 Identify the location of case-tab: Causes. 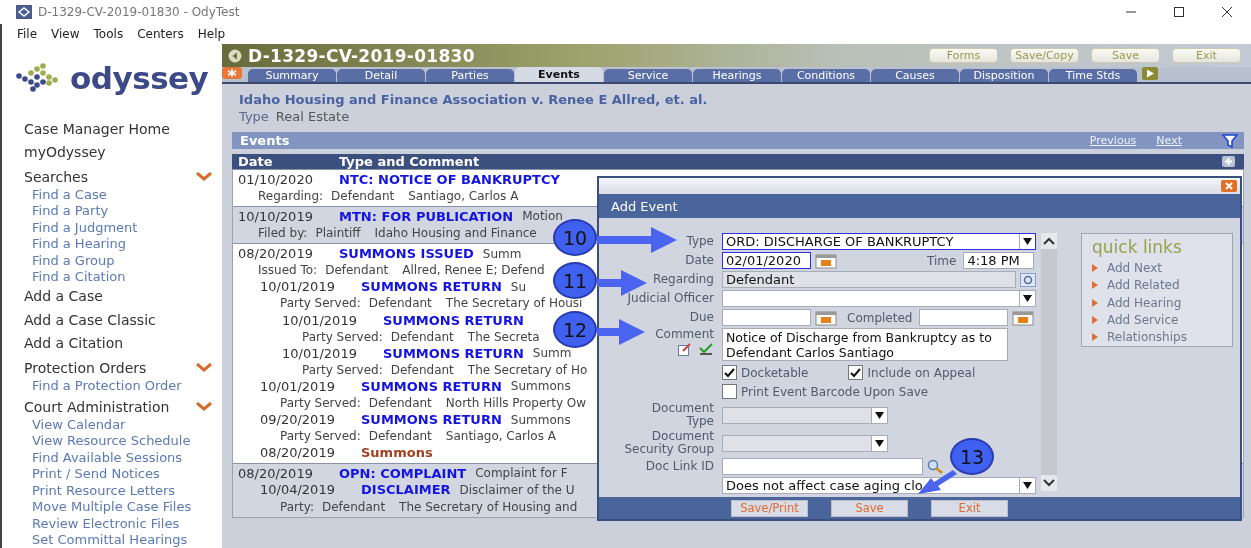
(915, 75).